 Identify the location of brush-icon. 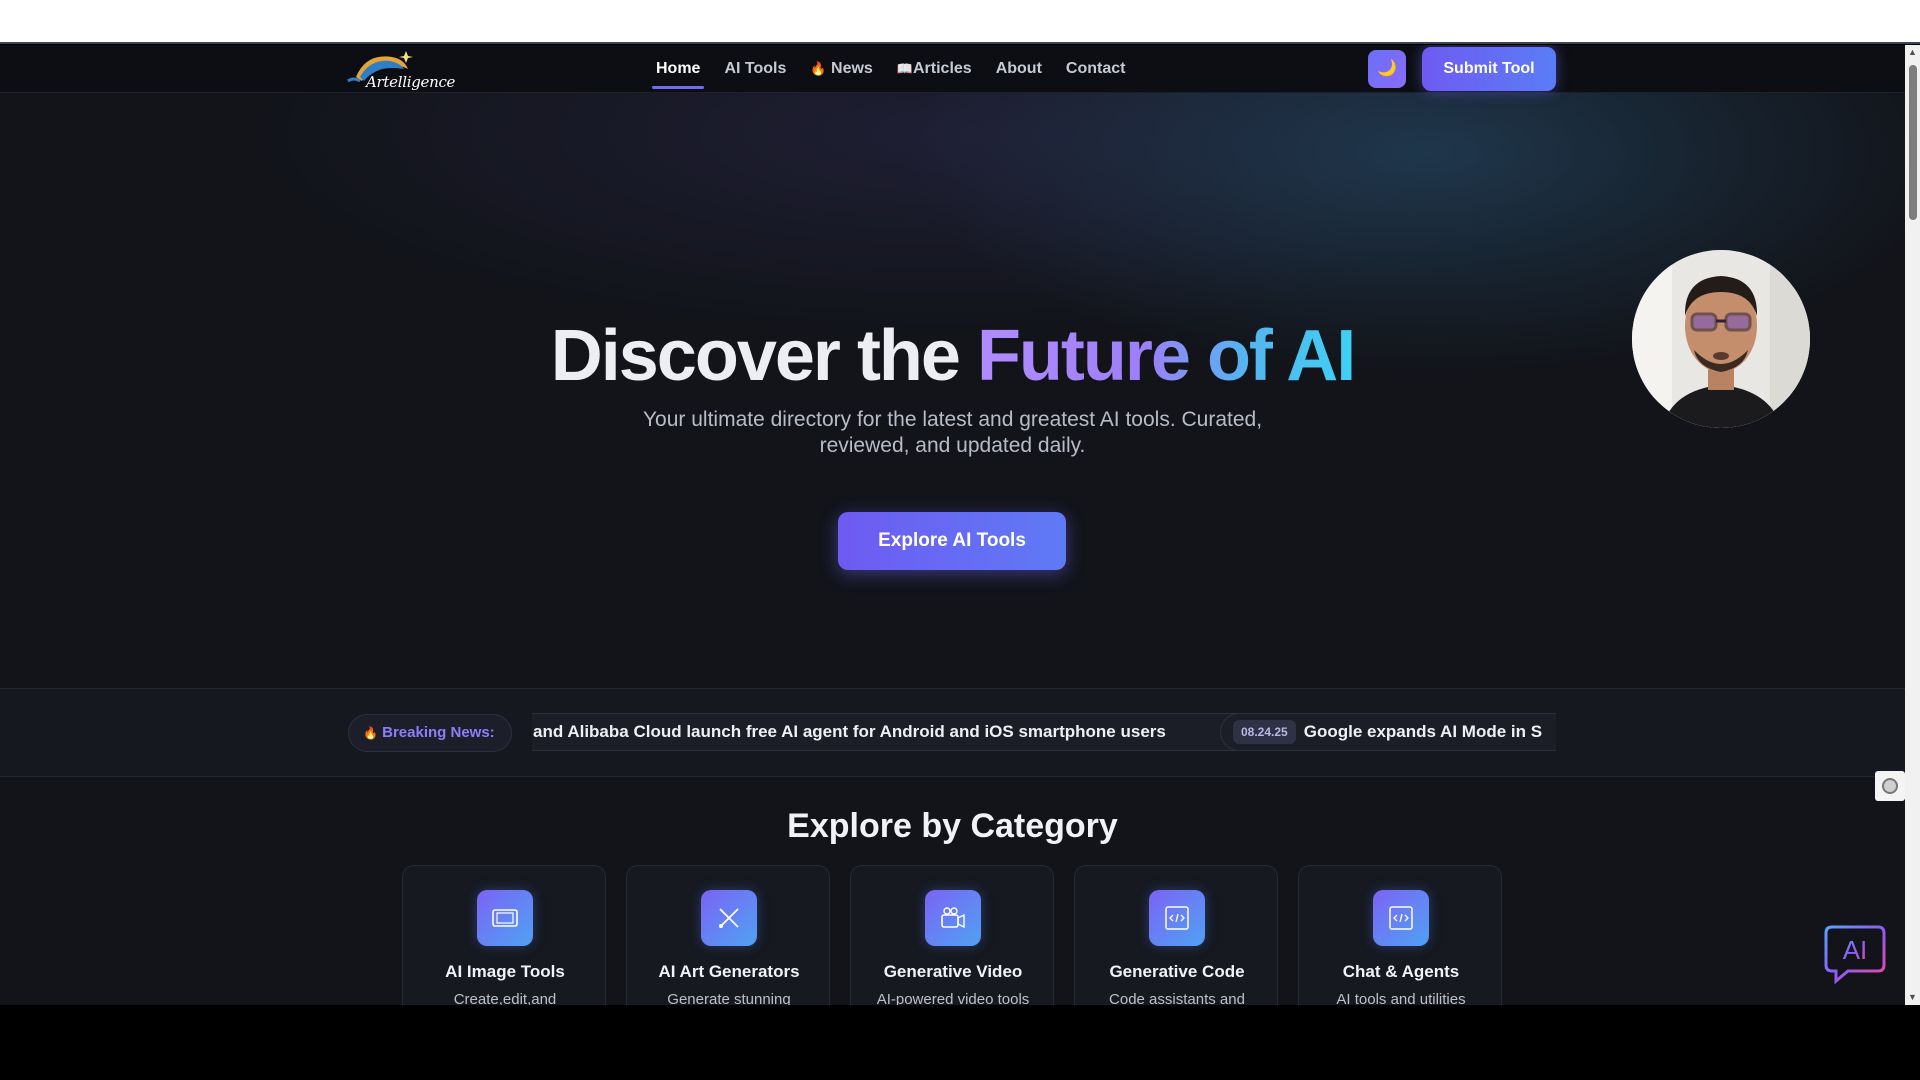
(729, 918).